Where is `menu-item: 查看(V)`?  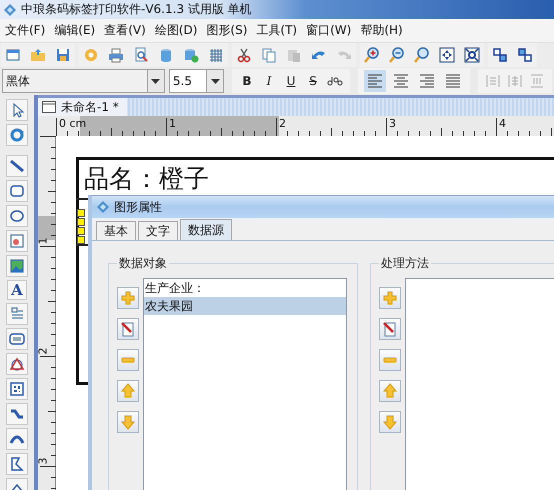 menu-item: 查看(V) is located at coordinates (125, 30).